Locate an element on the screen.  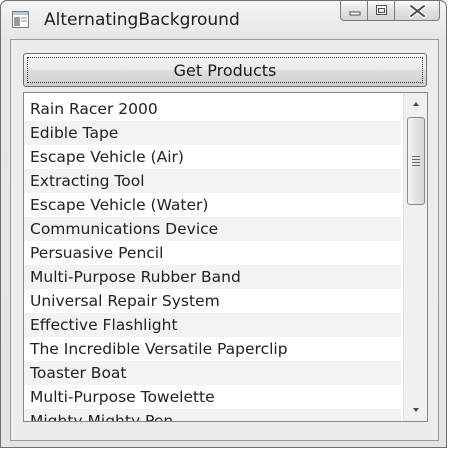
get-products-button: Get Products is located at coordinates (225, 70).